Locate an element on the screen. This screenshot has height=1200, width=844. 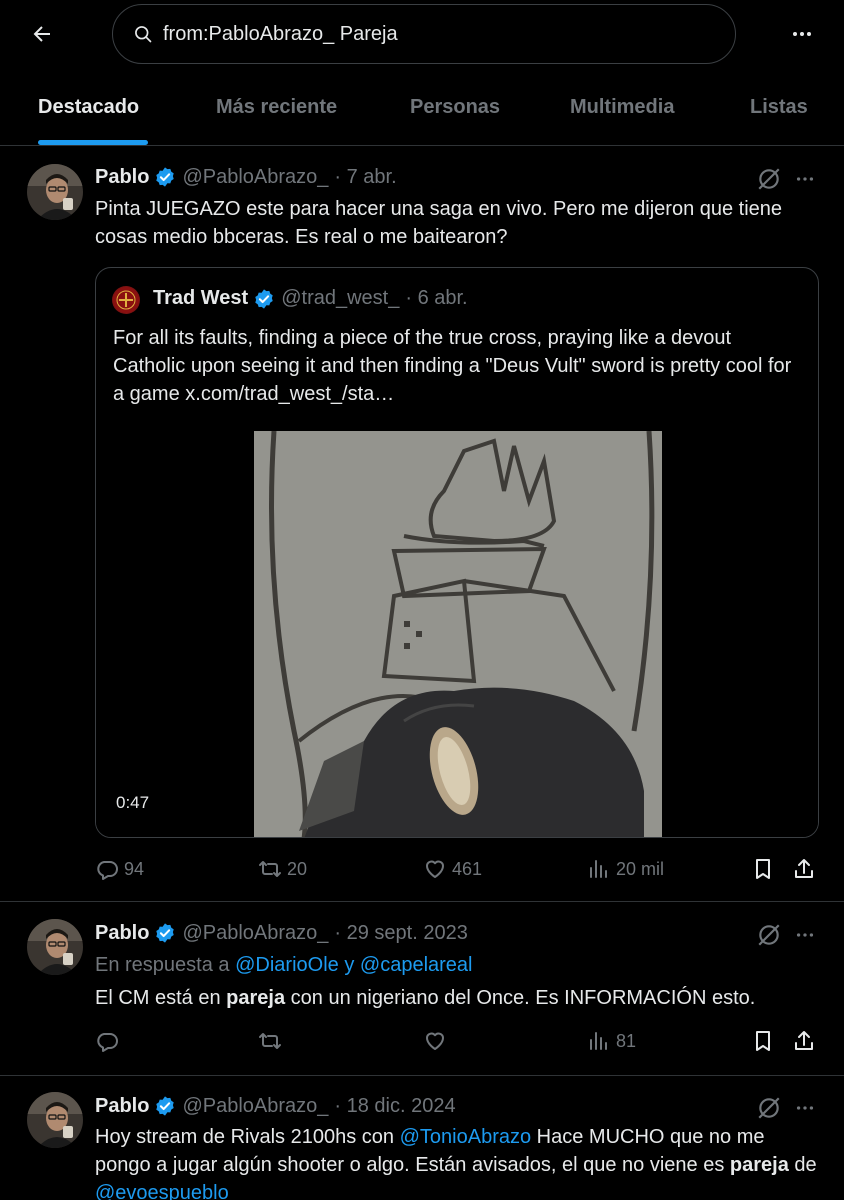
retweet-button is located at coordinates (270, 1041).